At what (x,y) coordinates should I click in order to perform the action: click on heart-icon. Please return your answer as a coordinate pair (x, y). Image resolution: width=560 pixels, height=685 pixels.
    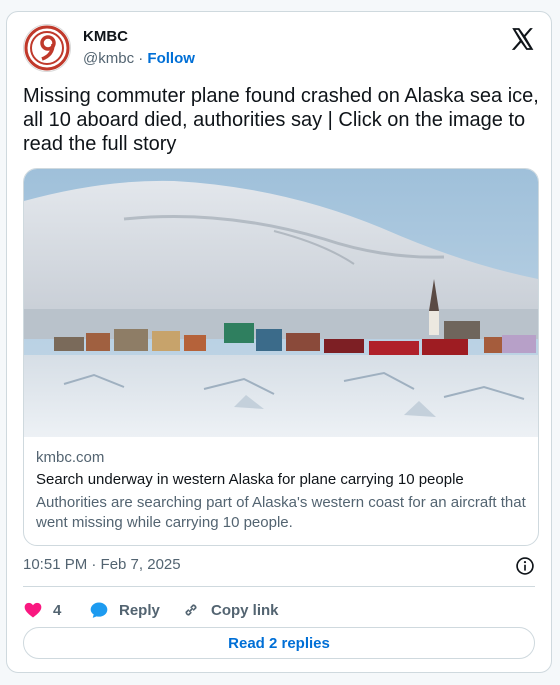
    Looking at the image, I should click on (33, 610).